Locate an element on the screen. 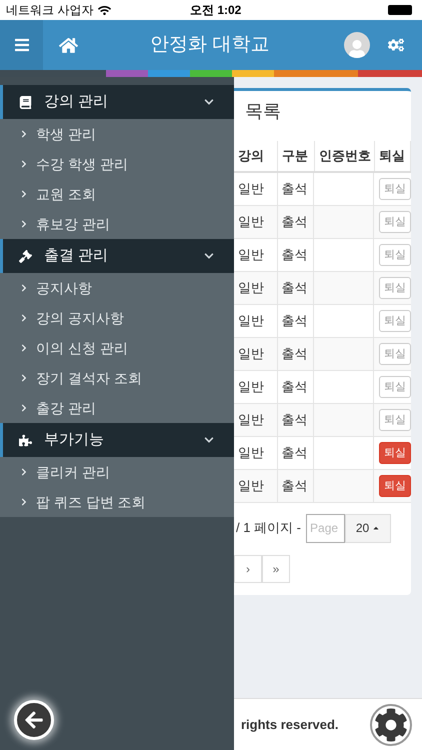  menu-item: 학생 관리 is located at coordinates (117, 134).